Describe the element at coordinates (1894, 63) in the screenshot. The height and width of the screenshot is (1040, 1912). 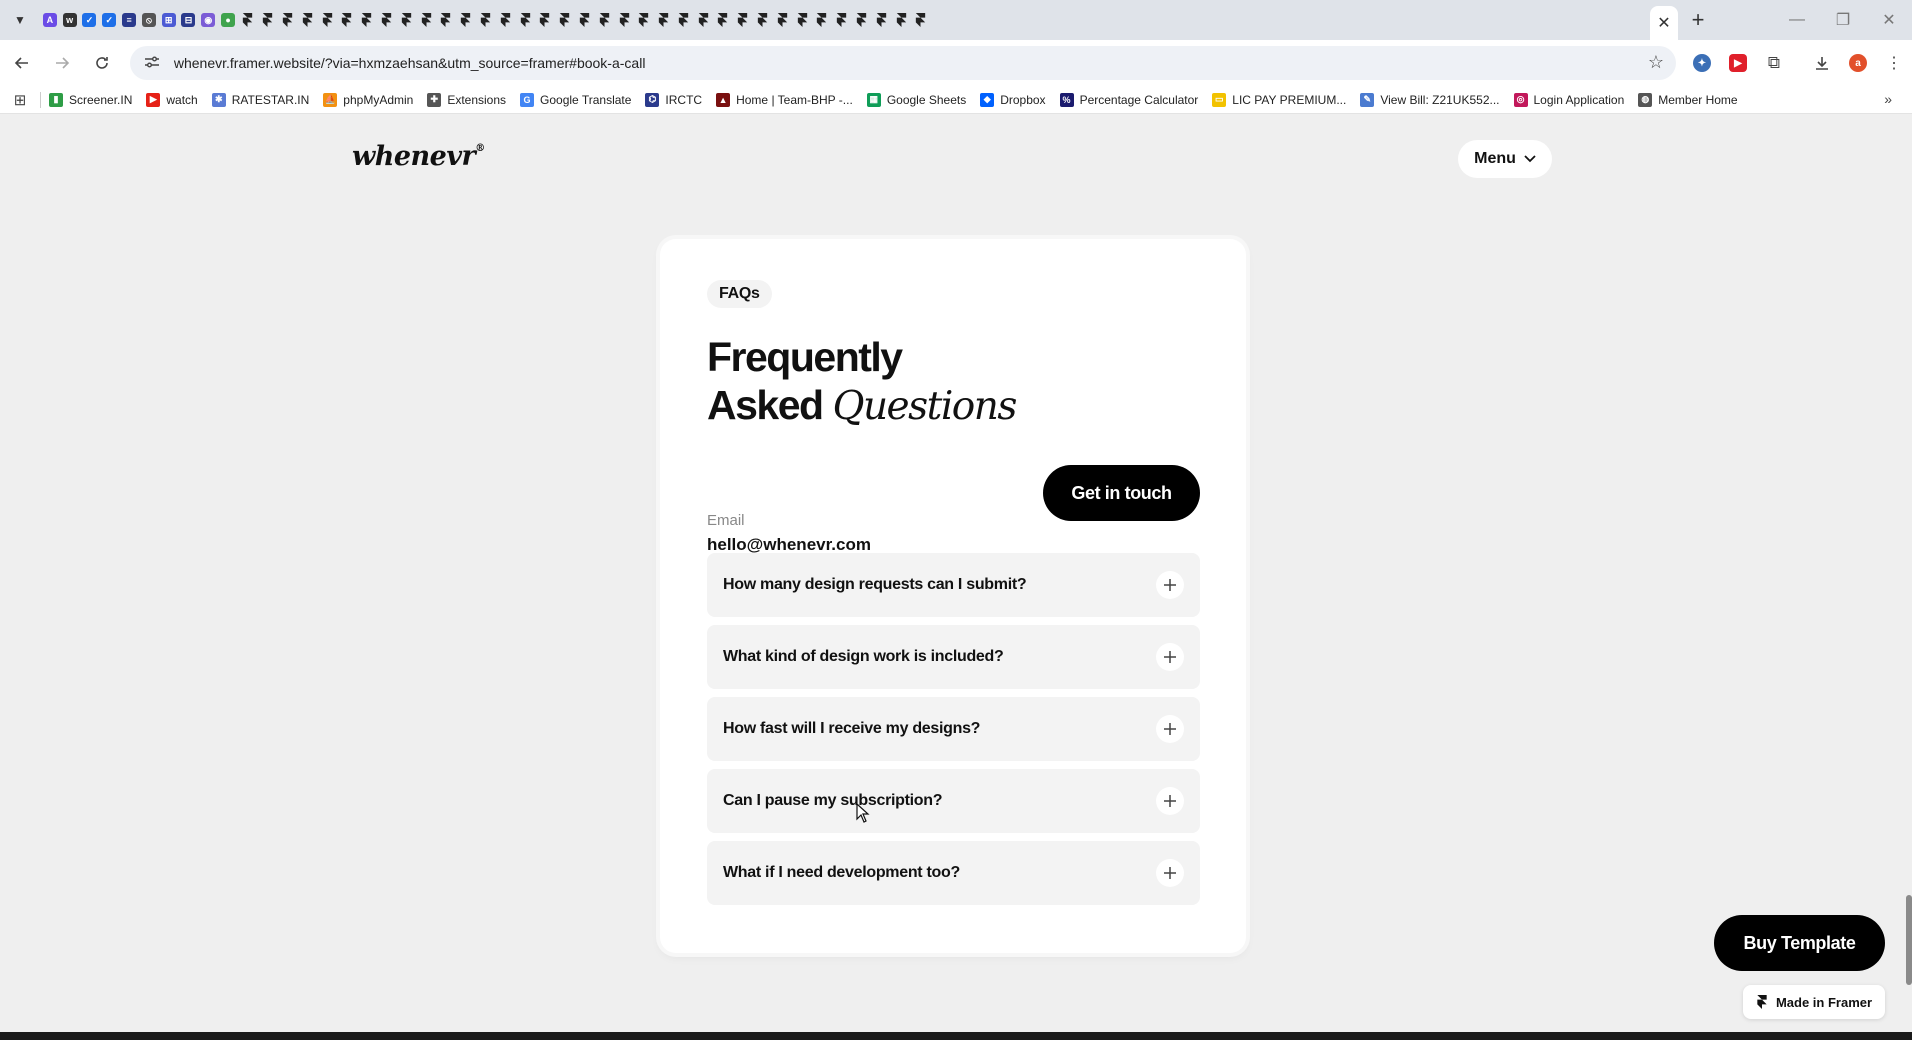
I see `browser-menu-icon: ⋮` at that location.